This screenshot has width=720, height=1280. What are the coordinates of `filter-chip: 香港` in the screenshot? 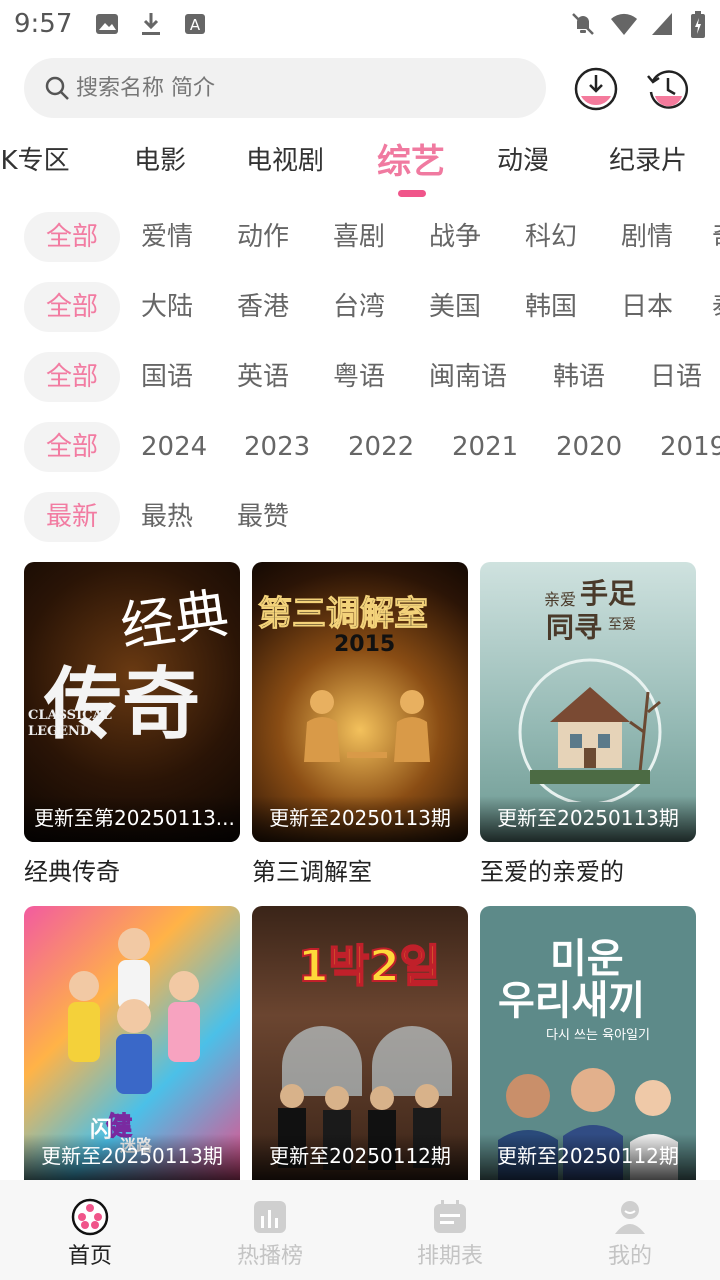 It's located at (263, 307).